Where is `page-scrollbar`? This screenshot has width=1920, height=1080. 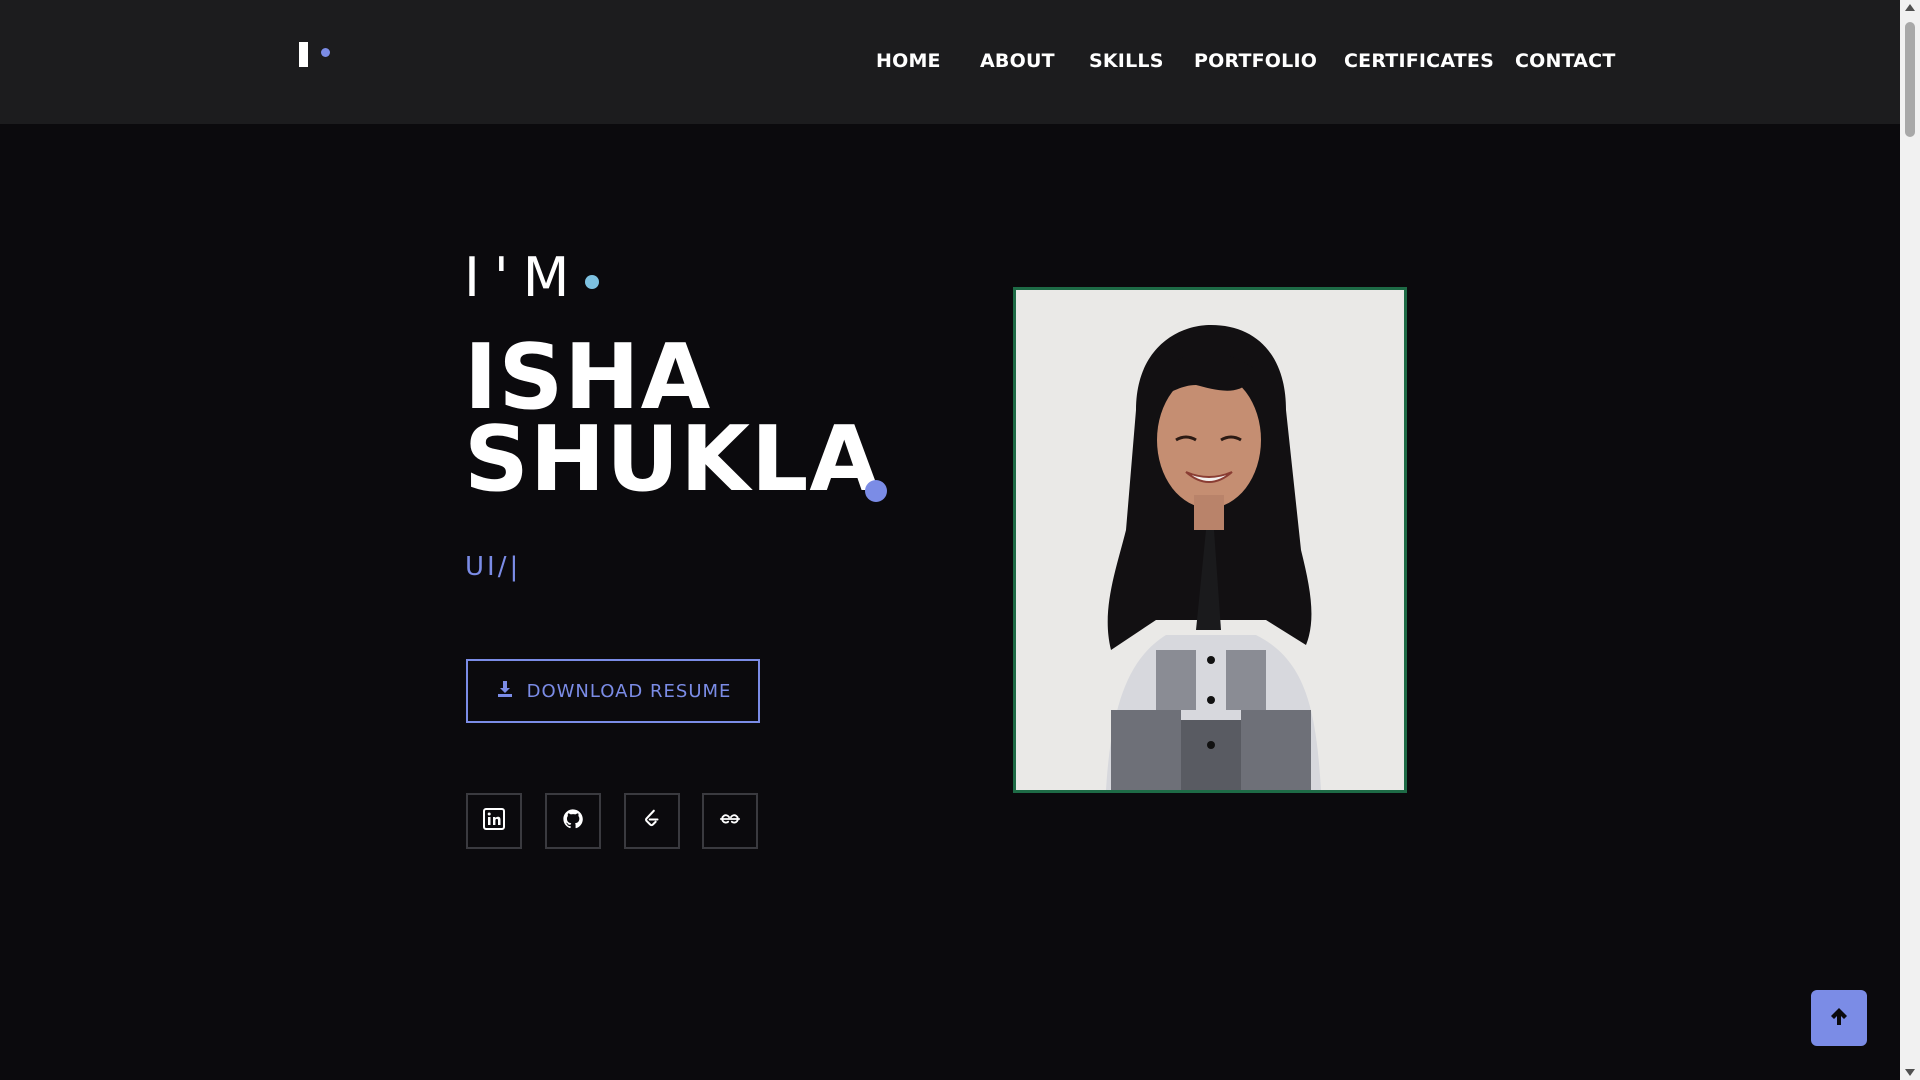 page-scrollbar is located at coordinates (1910, 540).